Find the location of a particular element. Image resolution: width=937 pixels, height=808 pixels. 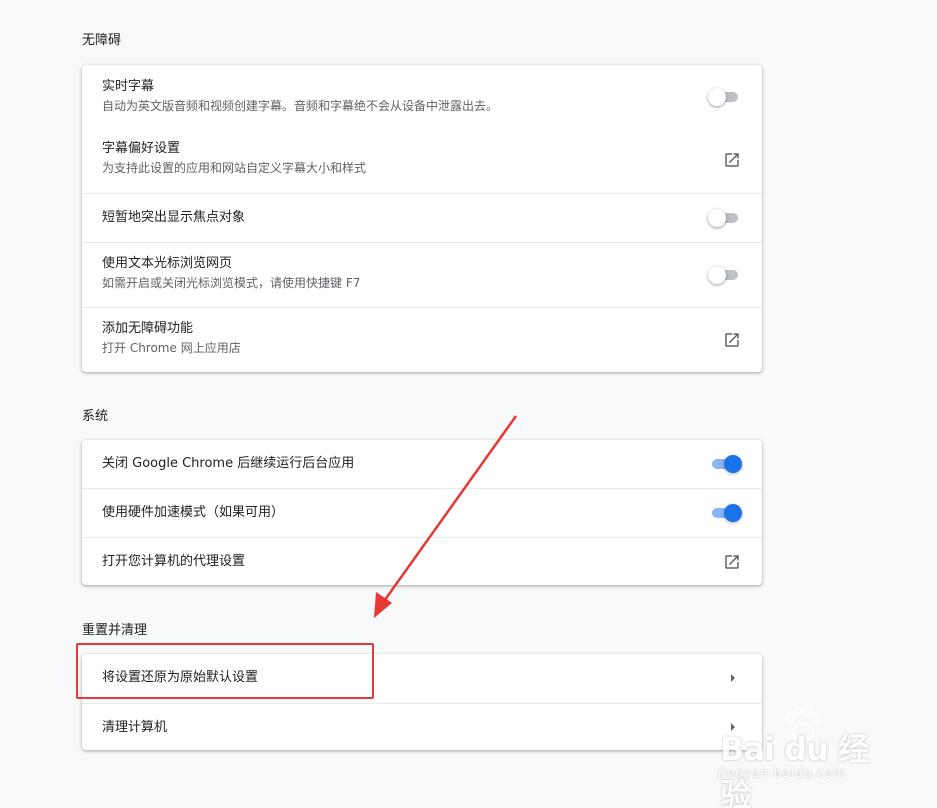

row-hardware-acceleration: 使用硬件加速模式（如果可用） is located at coordinates (422, 512).